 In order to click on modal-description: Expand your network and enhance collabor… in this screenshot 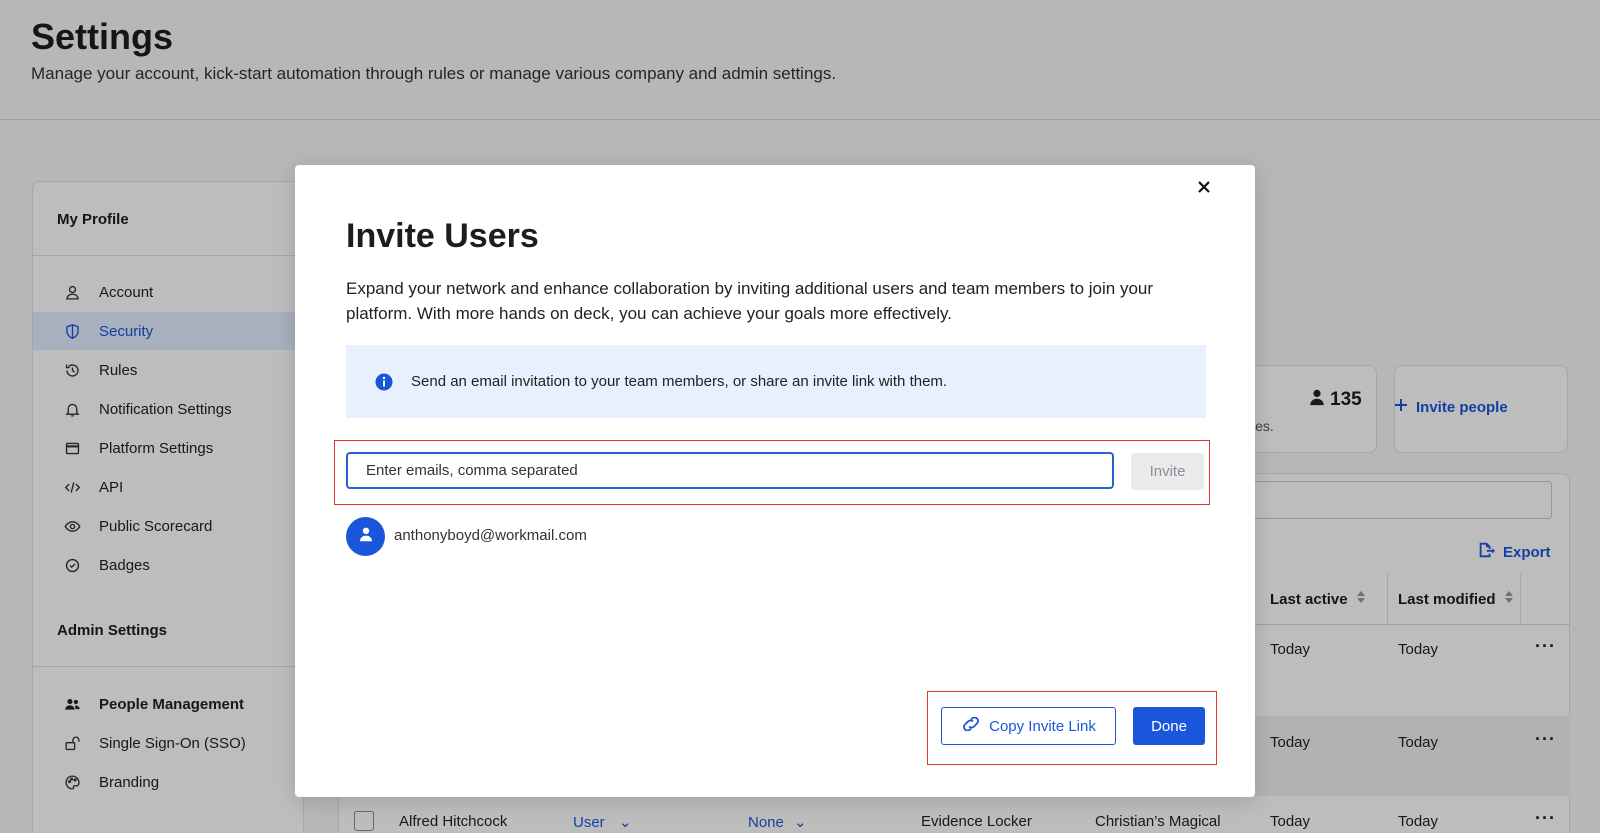, I will do `click(750, 301)`.